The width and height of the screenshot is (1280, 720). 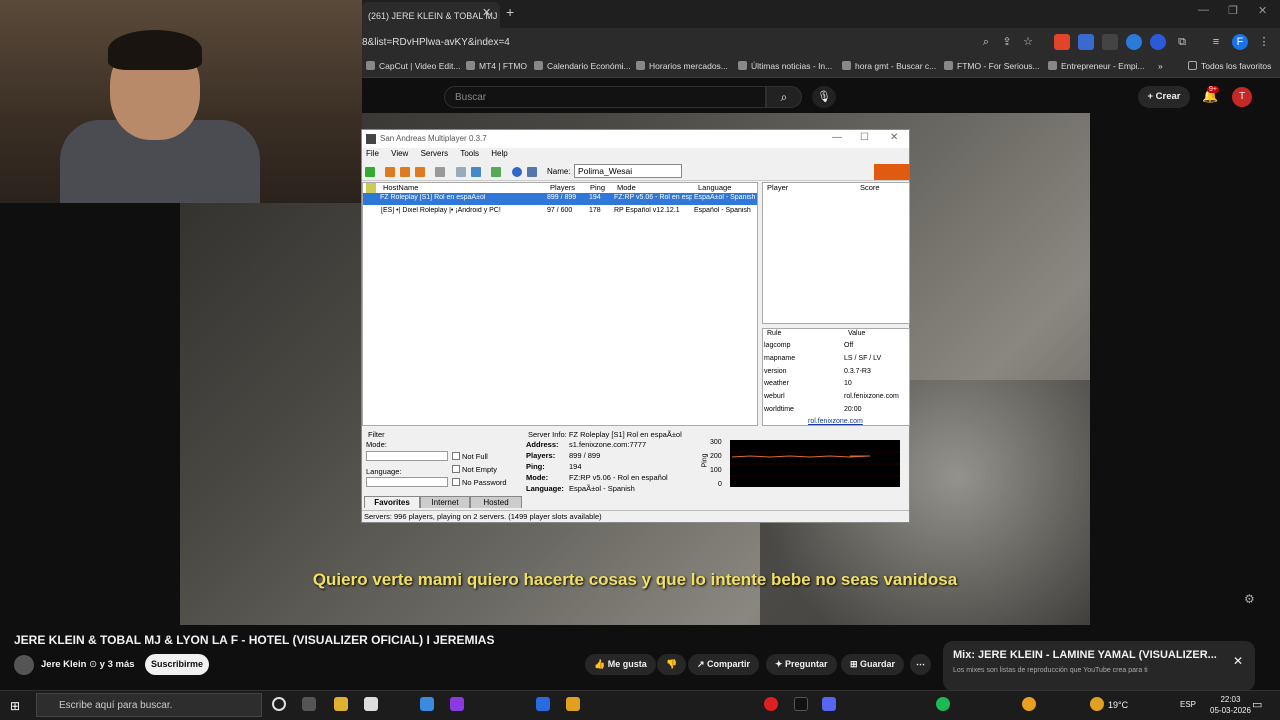 What do you see at coordinates (824, 97) in the screenshot?
I see `mic-icon: 🎙` at bounding box center [824, 97].